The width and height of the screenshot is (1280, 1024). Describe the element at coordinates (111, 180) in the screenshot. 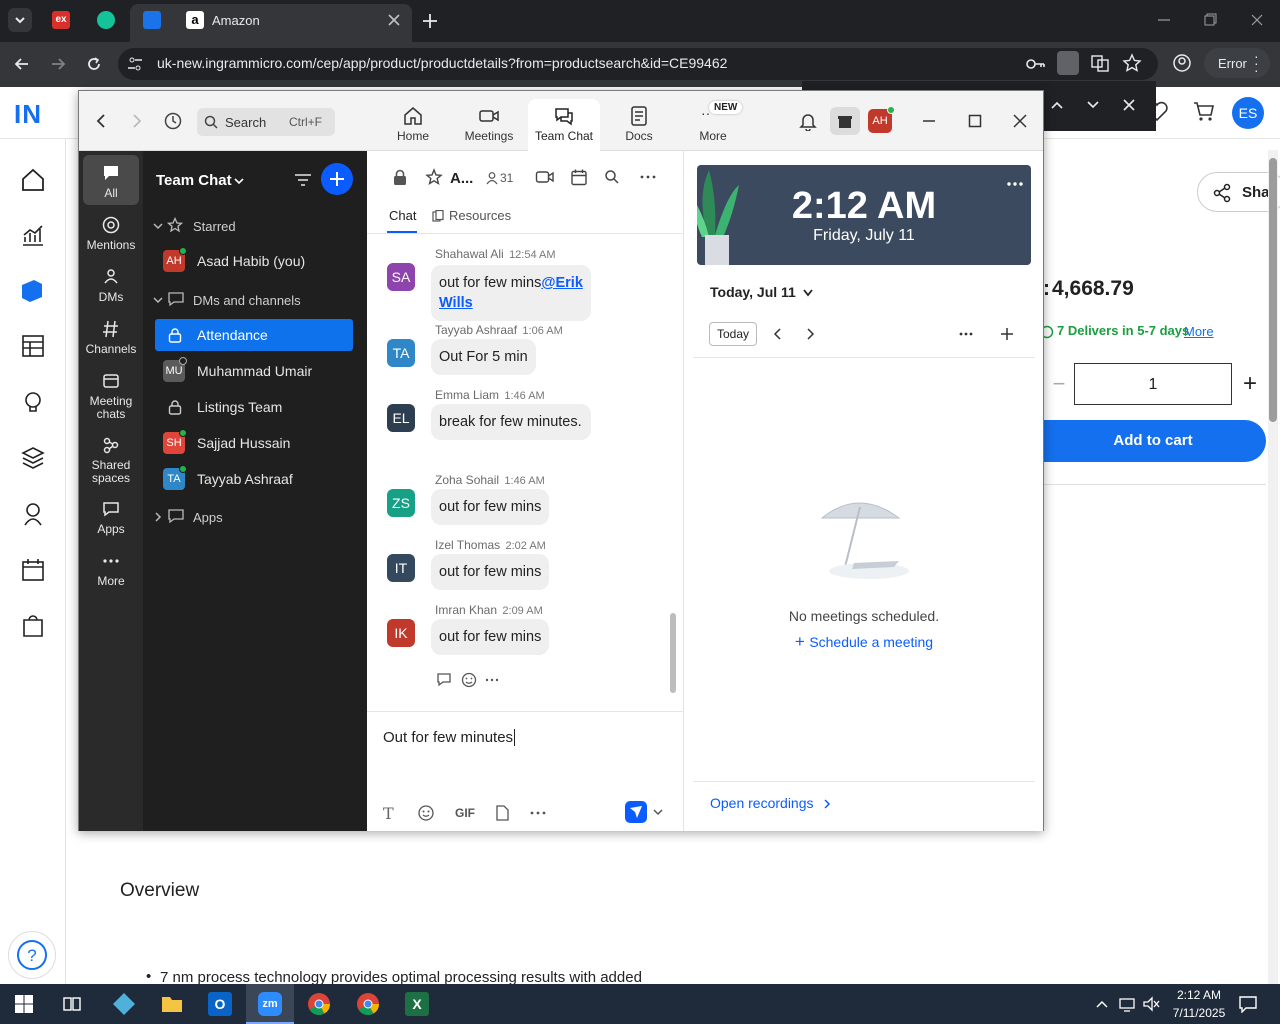

I see `rail-all: All` at that location.